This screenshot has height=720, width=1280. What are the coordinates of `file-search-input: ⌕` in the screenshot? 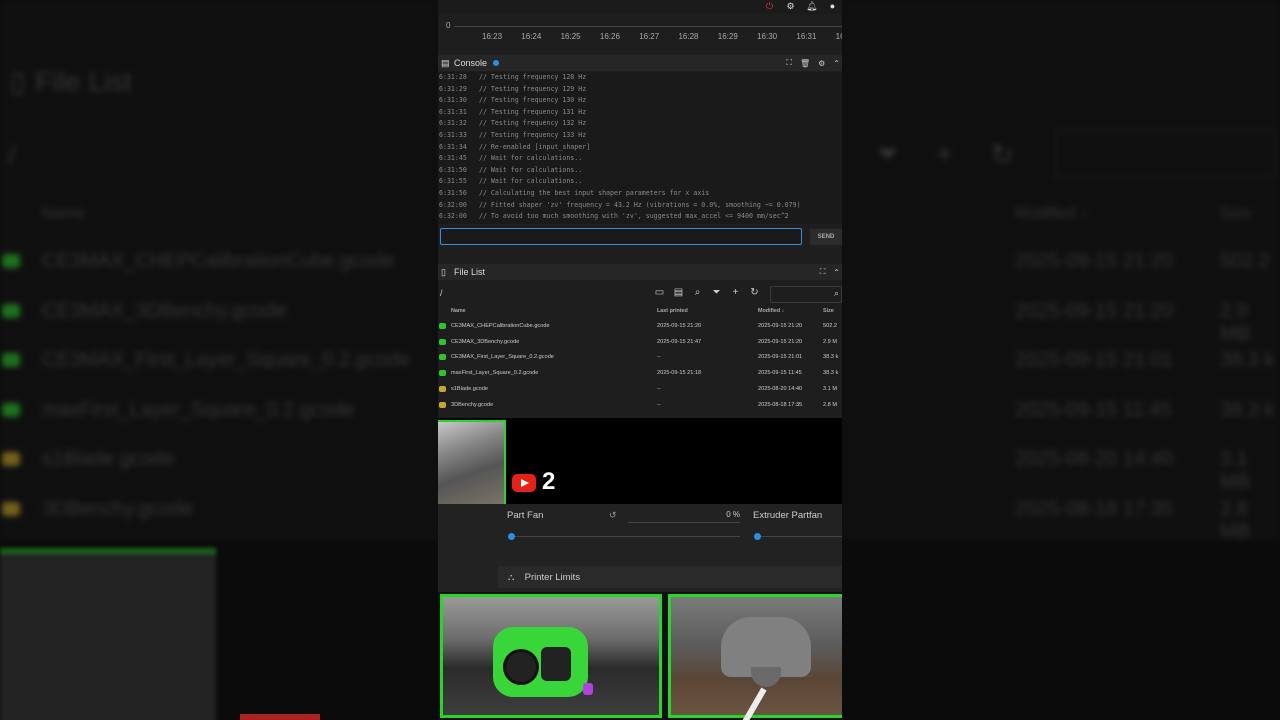 It's located at (806, 294).